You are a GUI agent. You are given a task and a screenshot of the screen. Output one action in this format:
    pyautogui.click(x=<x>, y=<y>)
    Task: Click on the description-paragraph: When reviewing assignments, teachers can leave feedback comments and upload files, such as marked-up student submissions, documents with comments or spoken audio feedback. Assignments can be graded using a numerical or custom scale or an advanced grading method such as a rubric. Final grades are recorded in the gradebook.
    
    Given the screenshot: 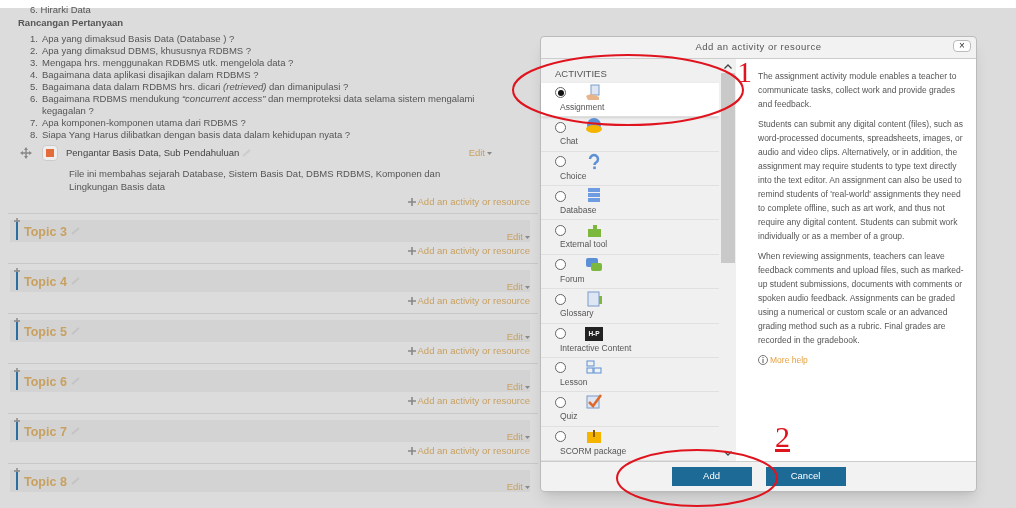 What is the action you would take?
    pyautogui.click(x=861, y=298)
    